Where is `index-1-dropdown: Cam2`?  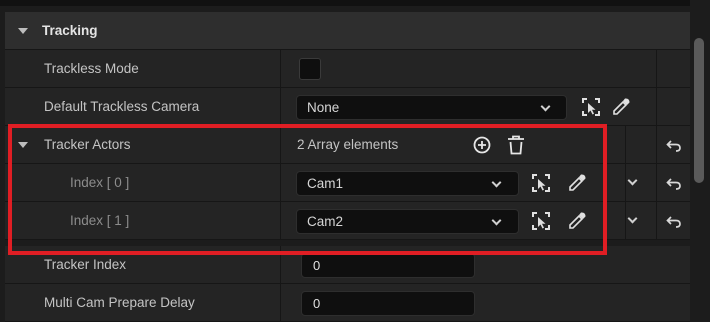
index-1-dropdown: Cam2 is located at coordinates (407, 221).